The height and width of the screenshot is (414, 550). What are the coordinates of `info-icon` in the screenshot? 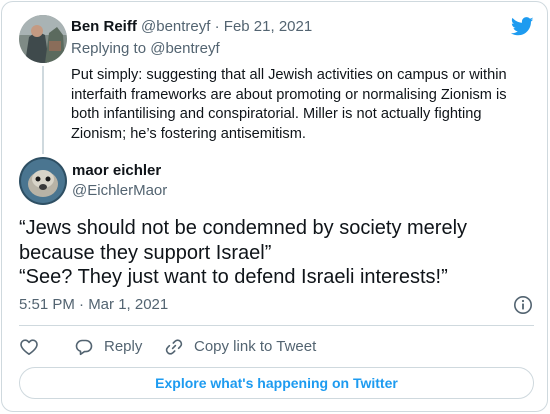 It's located at (523, 305).